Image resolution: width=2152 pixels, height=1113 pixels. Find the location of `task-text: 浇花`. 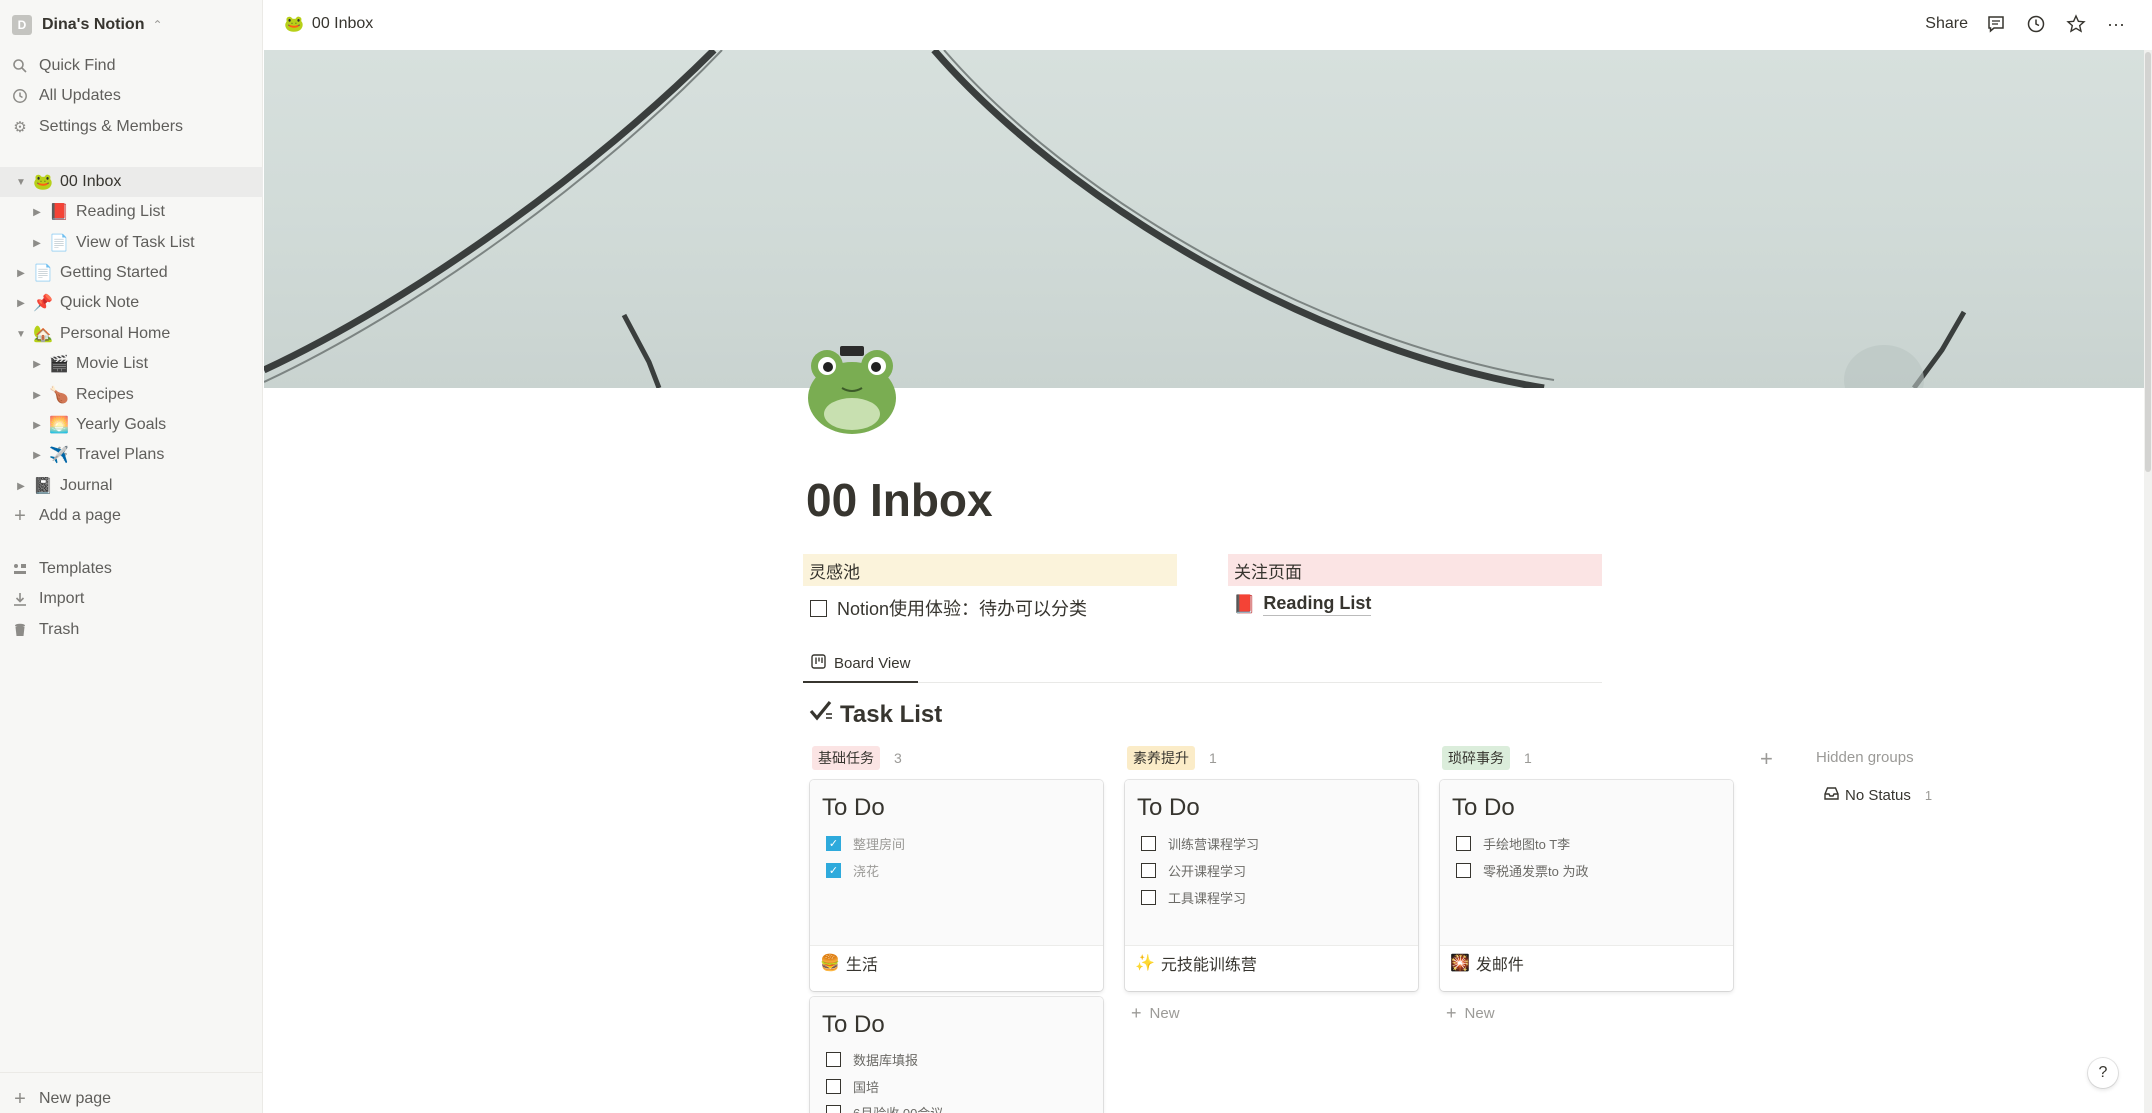

task-text: 浇花 is located at coordinates (866, 871).